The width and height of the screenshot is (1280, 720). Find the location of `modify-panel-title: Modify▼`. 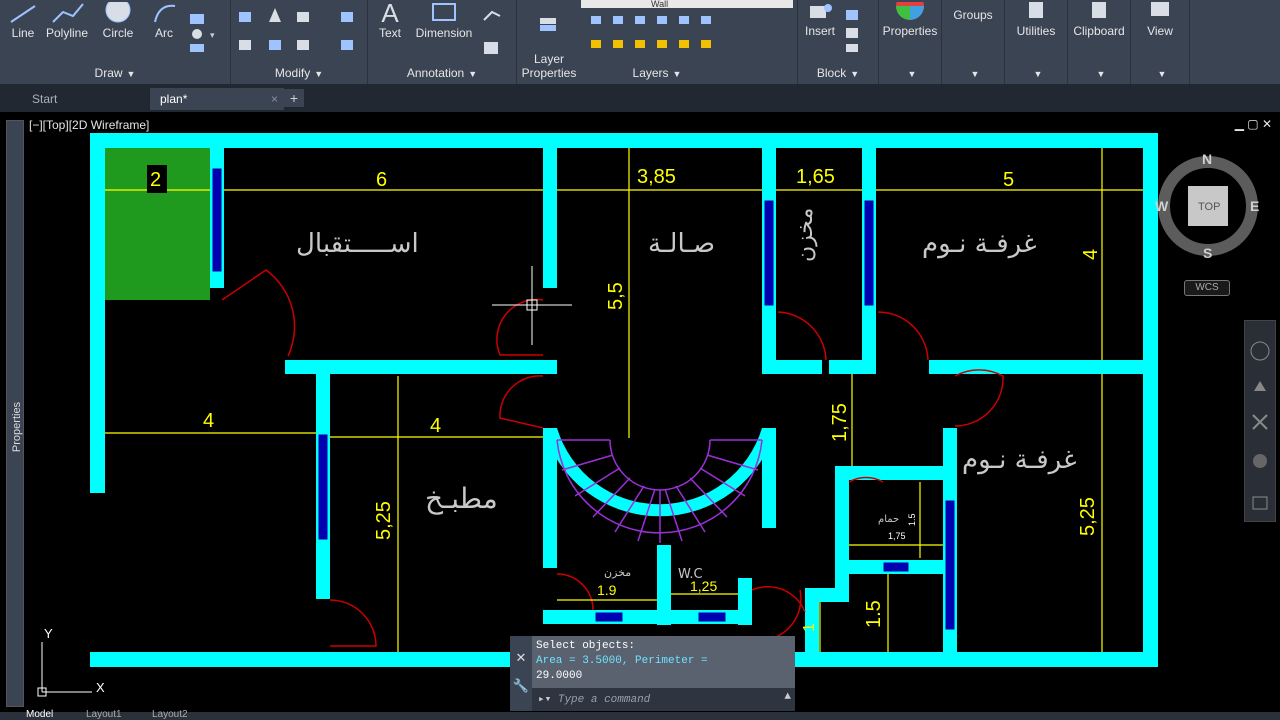

modify-panel-title: Modify▼ is located at coordinates (299, 73).